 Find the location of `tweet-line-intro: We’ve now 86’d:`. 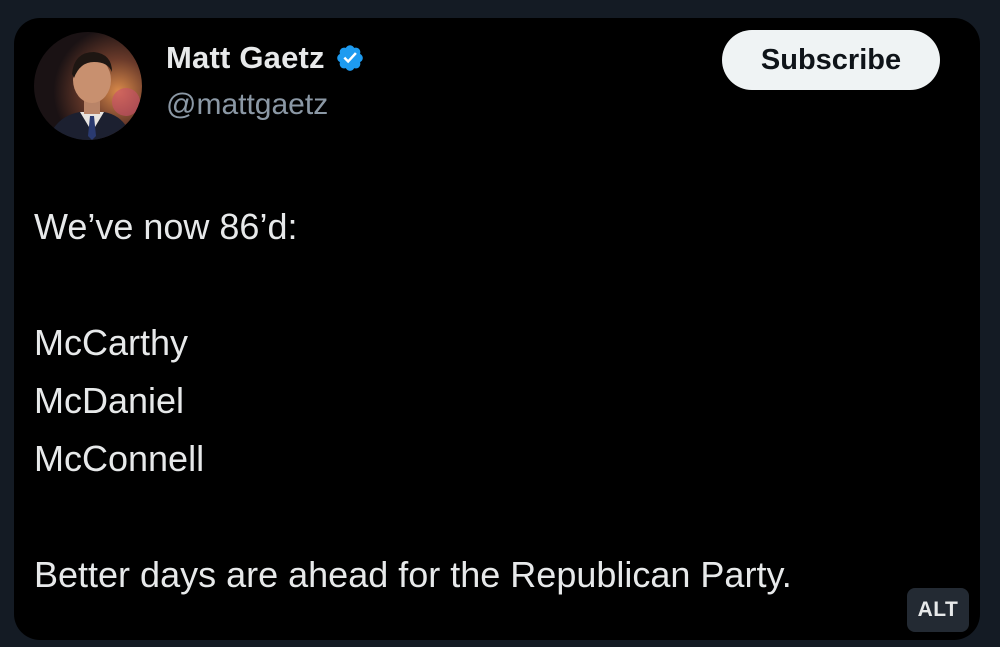

tweet-line-intro: We’ve now 86’d: is located at coordinates (166, 226).